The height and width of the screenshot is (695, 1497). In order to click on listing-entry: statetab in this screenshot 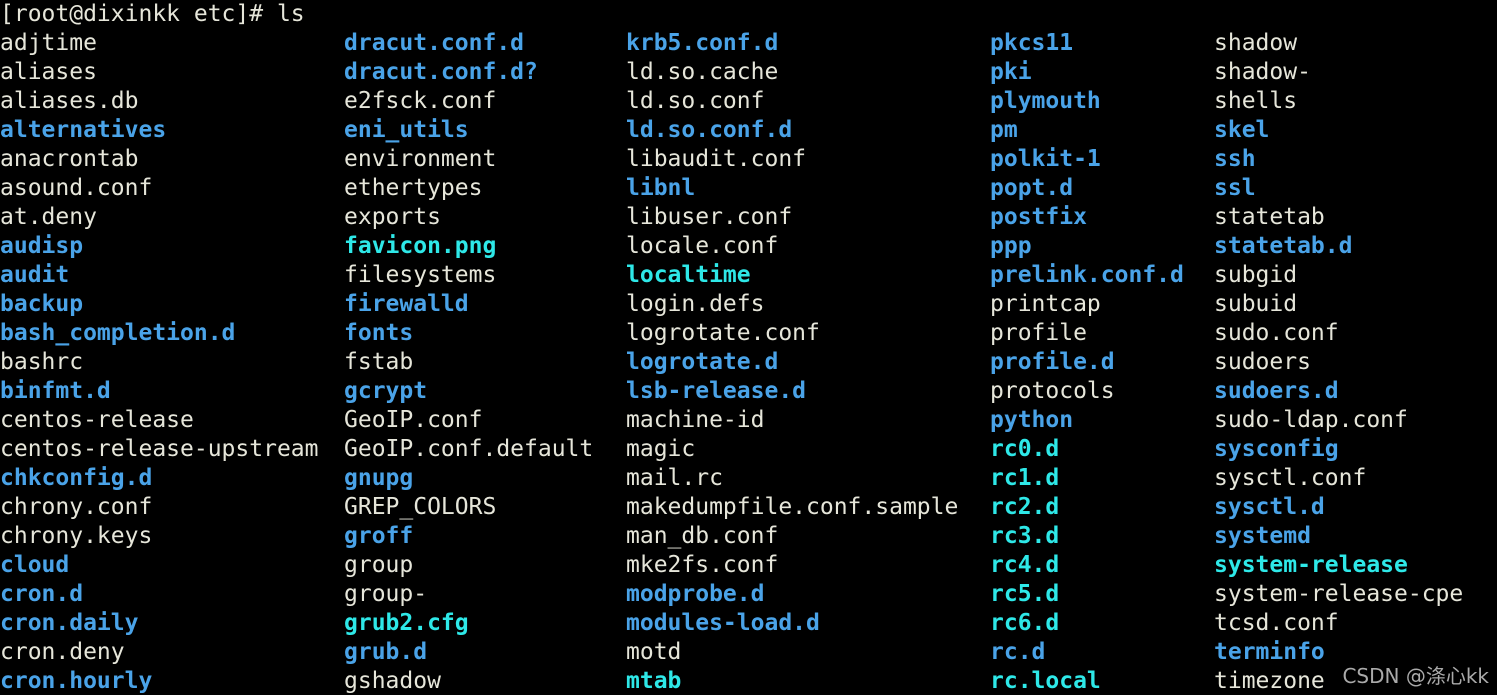, I will do `click(1338, 217)`.